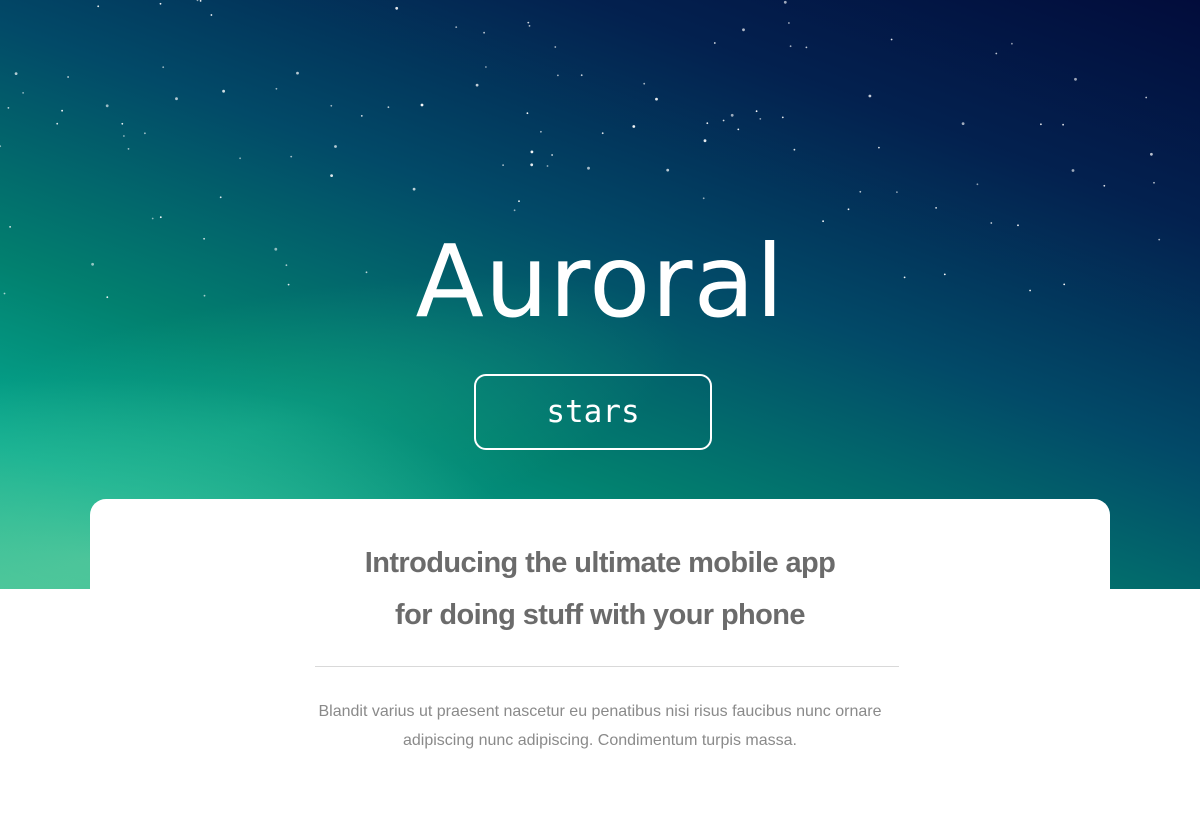 The width and height of the screenshot is (1200, 819). Describe the element at coordinates (593, 412) in the screenshot. I see `stars-button: stars` at that location.